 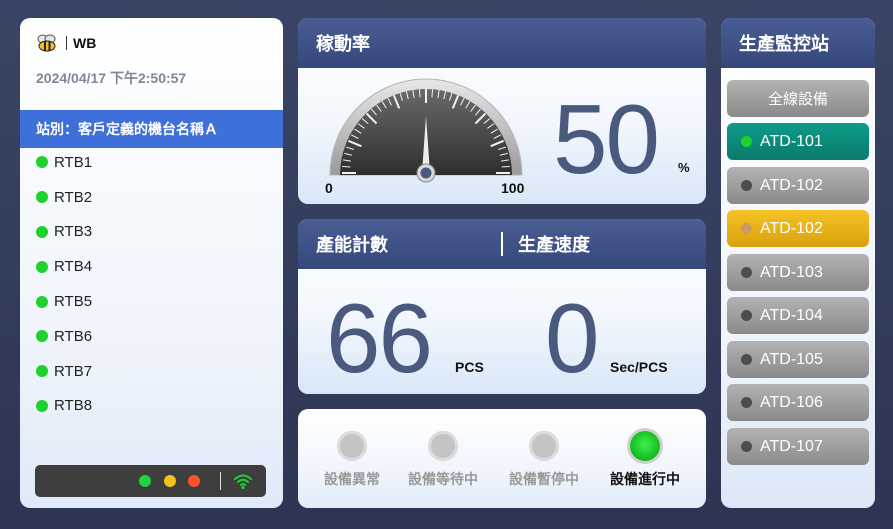 I want to click on capacity-header: 產能計數 生產速度, so click(x=502, y=244).